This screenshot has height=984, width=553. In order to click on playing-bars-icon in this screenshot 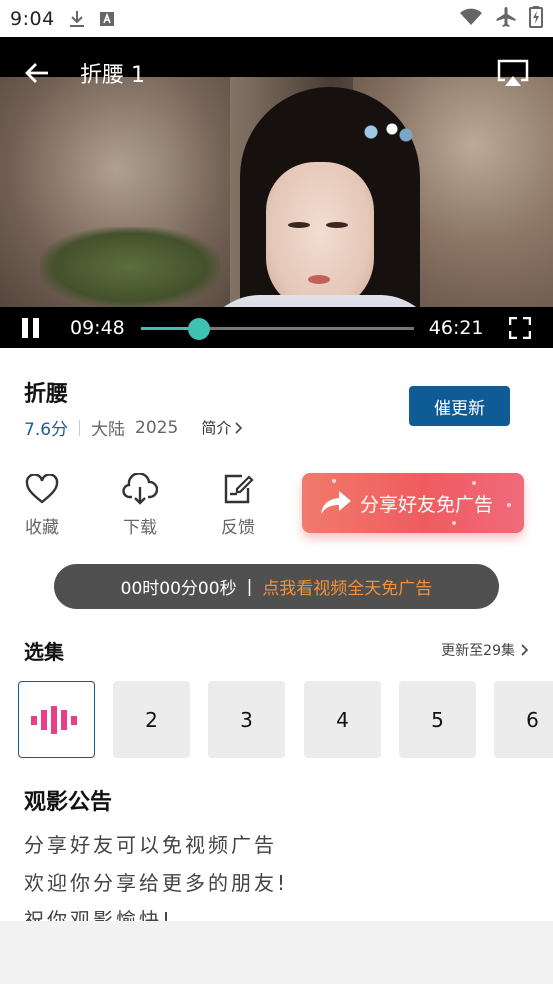, I will do `click(53, 719)`.